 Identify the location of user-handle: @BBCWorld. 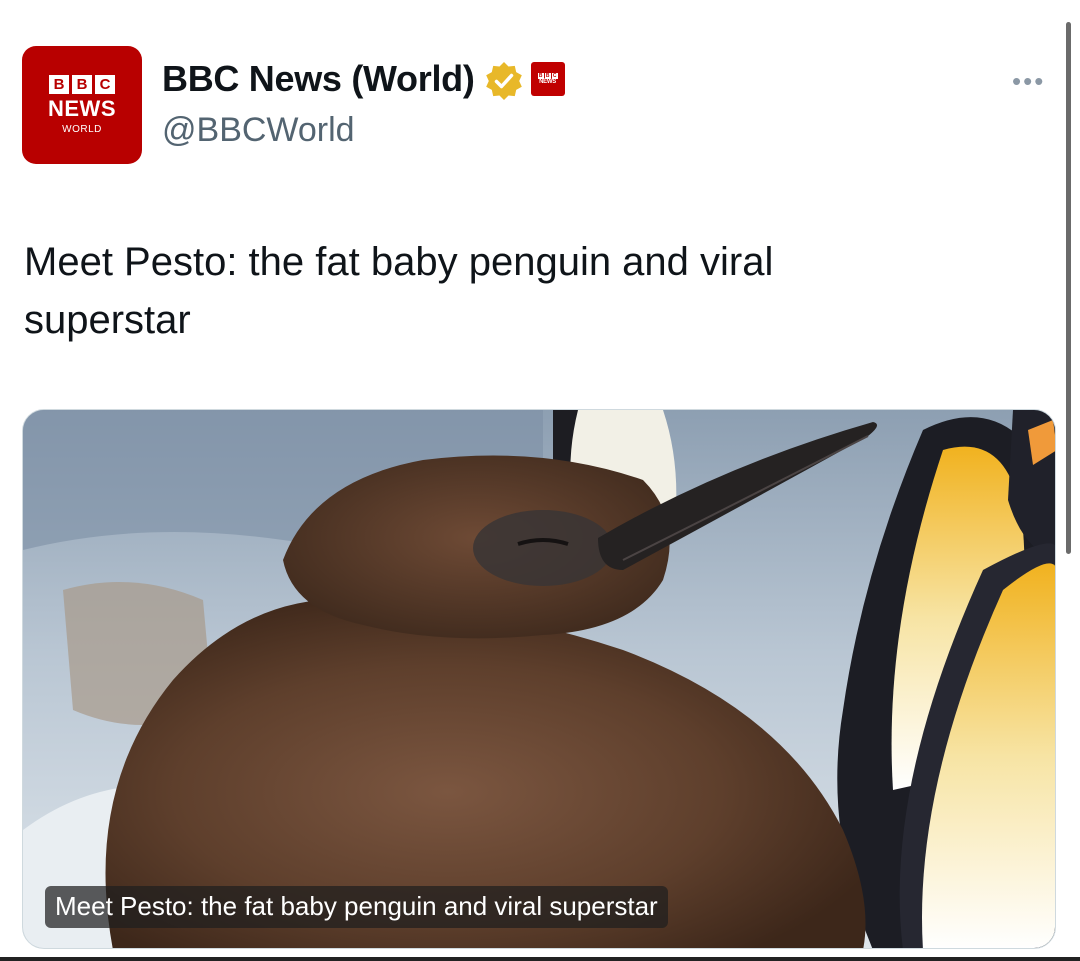
(258, 130).